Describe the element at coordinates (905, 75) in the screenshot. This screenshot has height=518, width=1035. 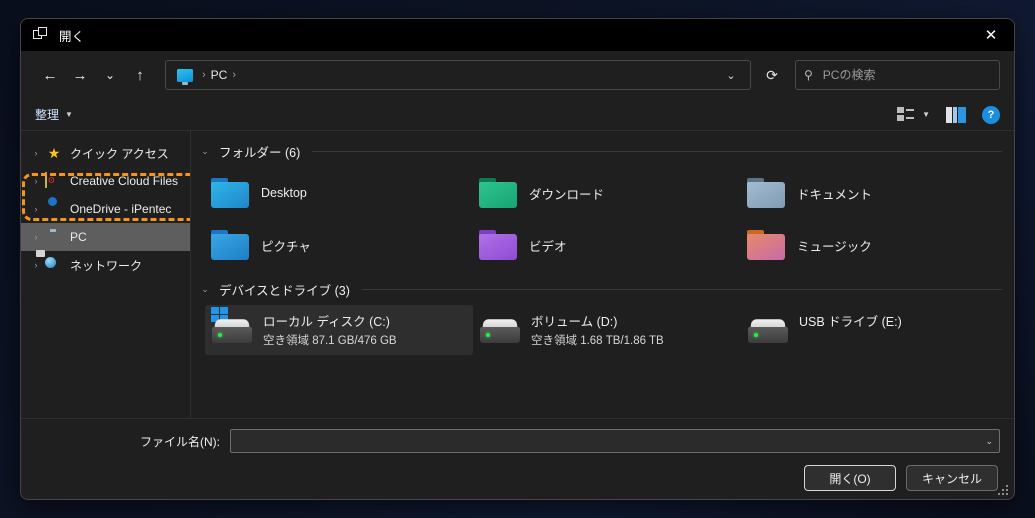
I see `search-input` at that location.